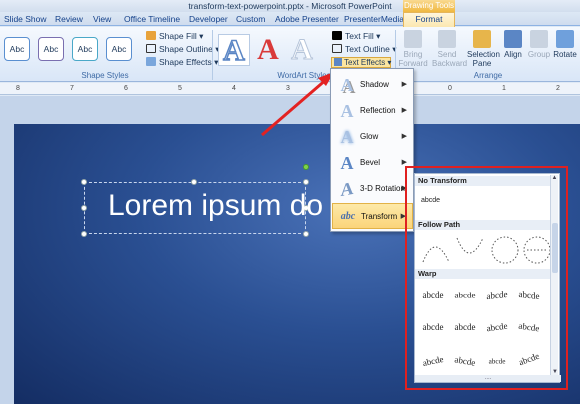  I want to click on rotation-3d-icon: A, so click(347, 189).